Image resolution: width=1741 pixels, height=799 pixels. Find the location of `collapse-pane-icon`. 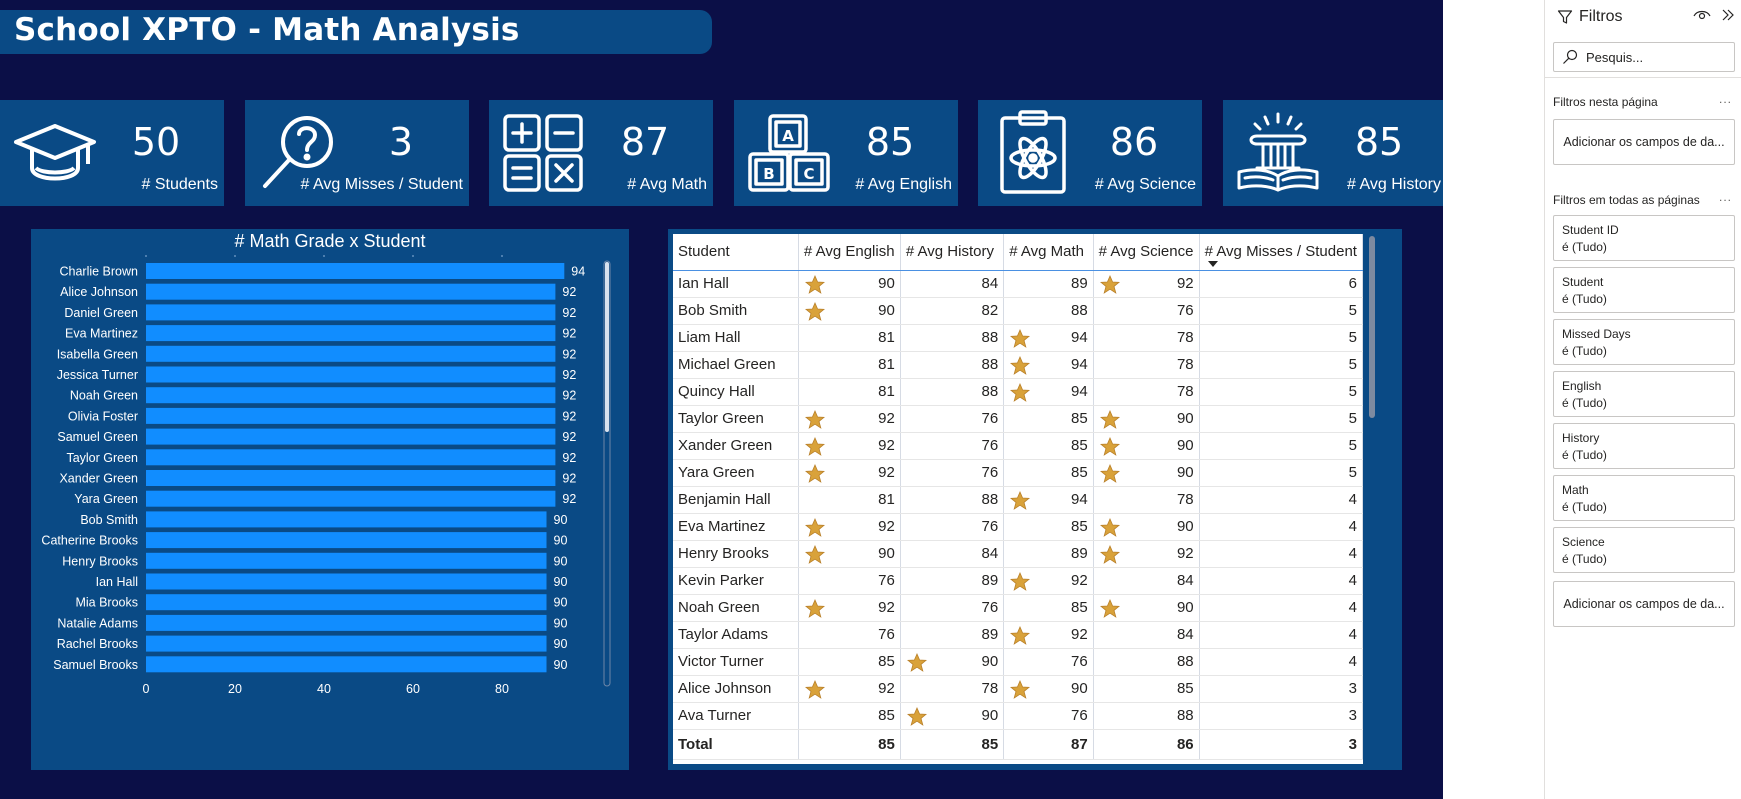

collapse-pane-icon is located at coordinates (1728, 15).